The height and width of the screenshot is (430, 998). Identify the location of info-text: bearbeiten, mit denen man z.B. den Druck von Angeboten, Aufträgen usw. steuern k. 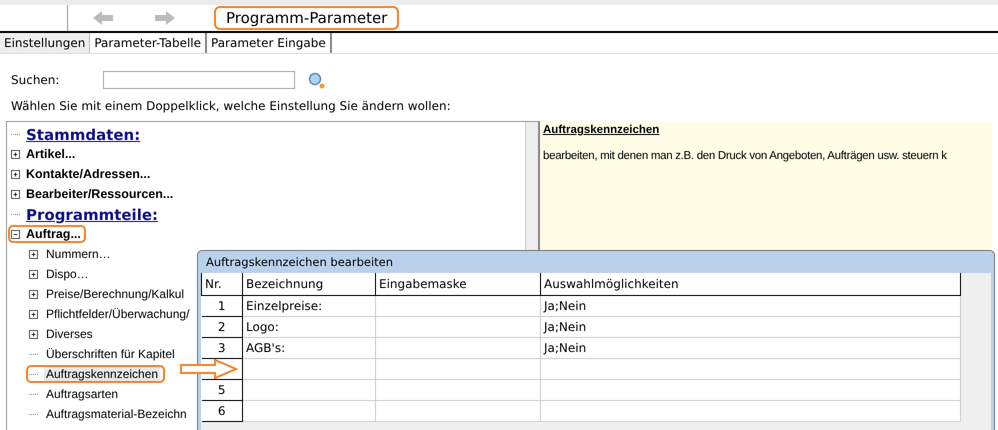
(745, 156).